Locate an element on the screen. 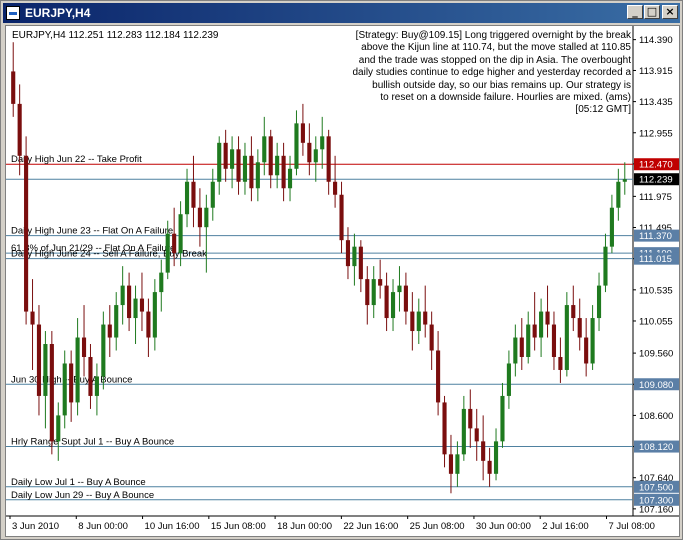 This screenshot has height=540, width=683. level-price-tag-label: 107.500 is located at coordinates (656, 487).